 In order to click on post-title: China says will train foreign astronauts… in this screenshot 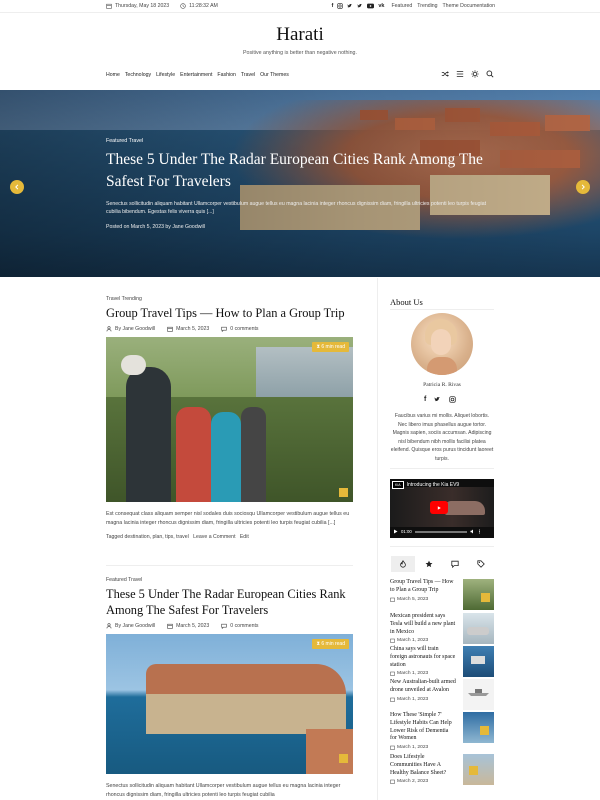, I will do `click(423, 657)`.